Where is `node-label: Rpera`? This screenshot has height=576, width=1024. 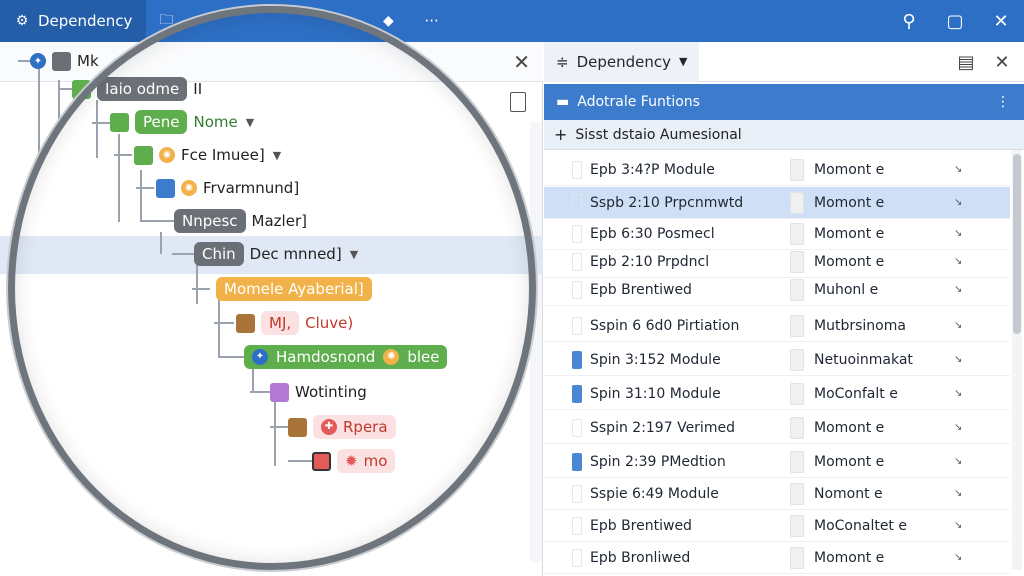 node-label: Rpera is located at coordinates (365, 427).